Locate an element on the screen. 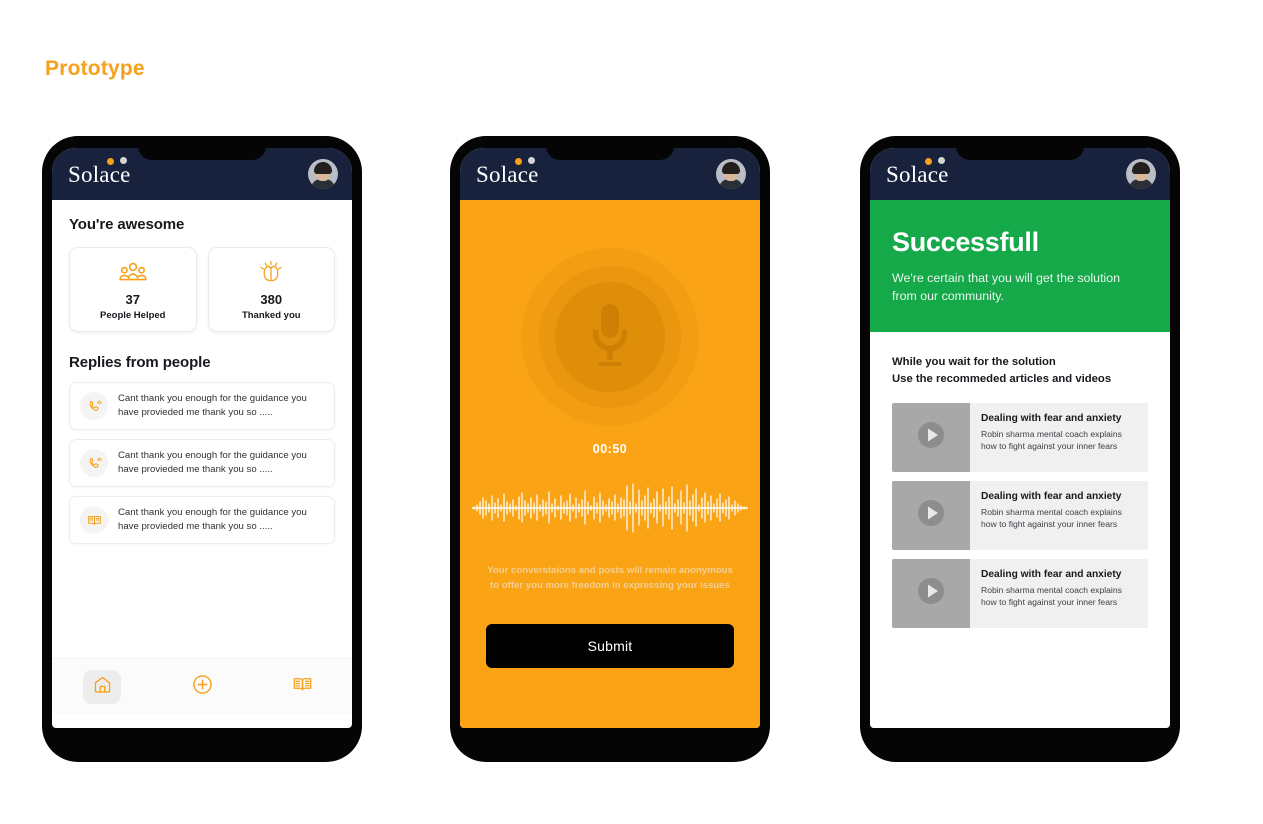  sidebar-item-home is located at coordinates (102, 686).